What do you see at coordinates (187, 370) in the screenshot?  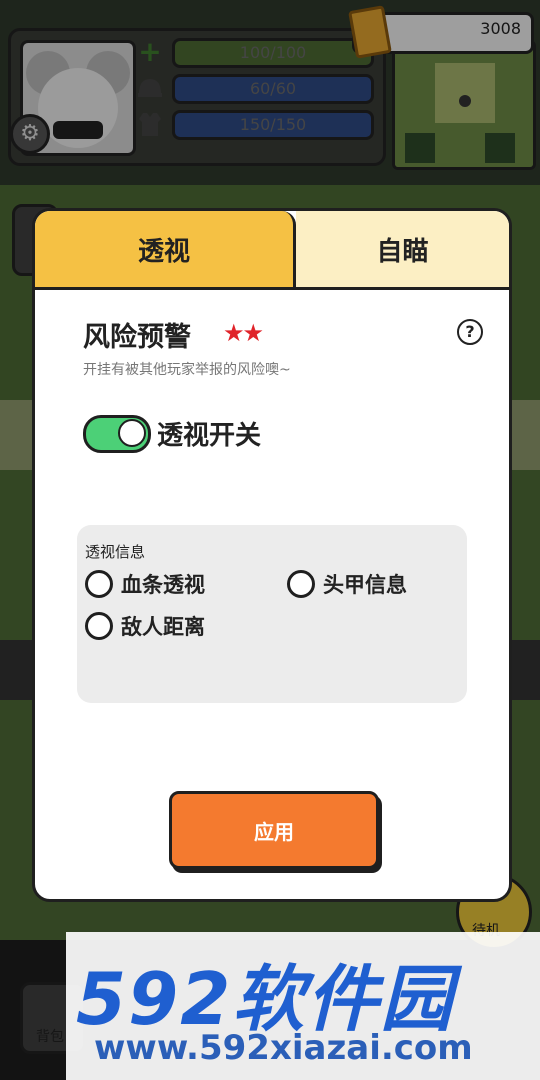 I see `risk-description: 开挂有被其他玩家举报的风险噢~` at bounding box center [187, 370].